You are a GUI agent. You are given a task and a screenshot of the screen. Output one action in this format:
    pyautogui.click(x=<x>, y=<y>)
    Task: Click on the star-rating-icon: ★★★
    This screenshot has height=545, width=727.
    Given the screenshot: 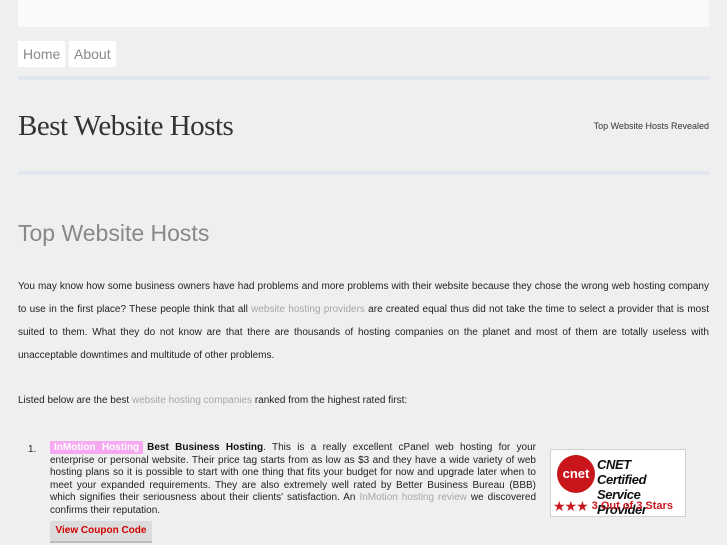 What is the action you would take?
    pyautogui.click(x=571, y=505)
    